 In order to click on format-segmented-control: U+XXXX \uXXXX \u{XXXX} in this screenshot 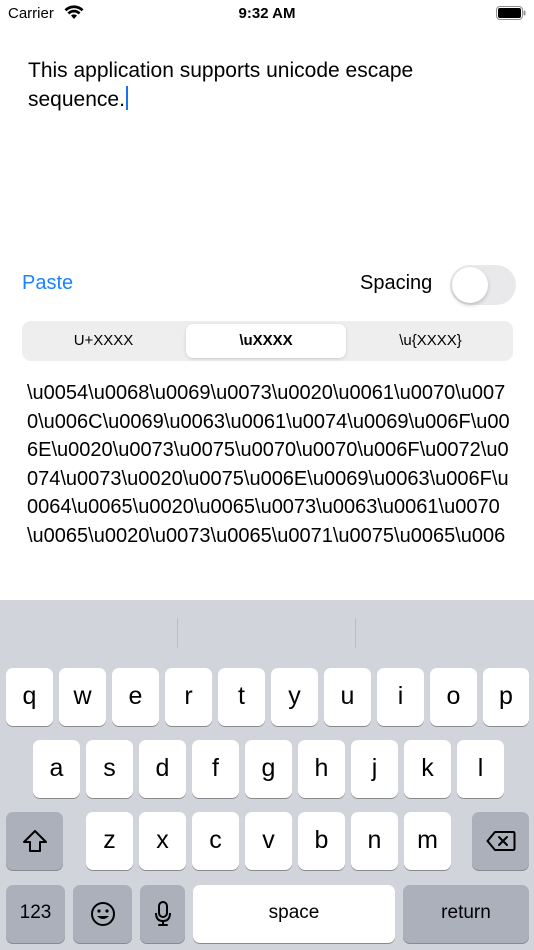, I will do `click(267, 341)`.